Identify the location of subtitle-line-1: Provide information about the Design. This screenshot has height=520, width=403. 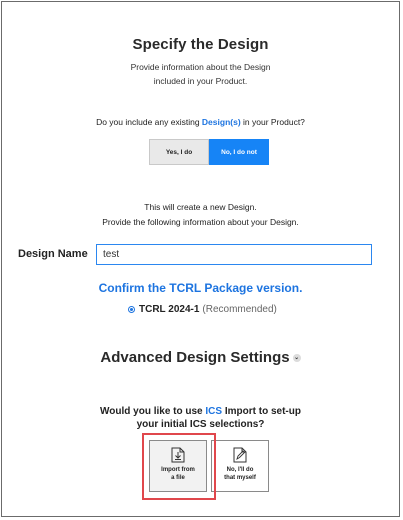
(200, 67).